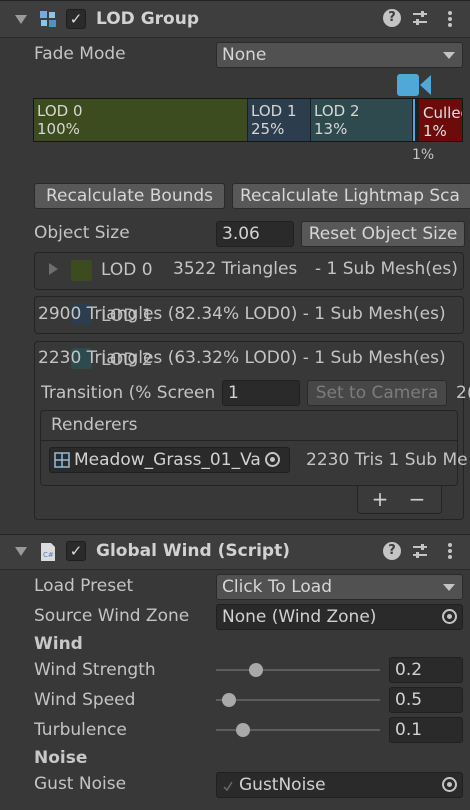 The image size is (470, 810). I want to click on lod-bar-segment-lod1: LOD 1 25%, so click(279, 120).